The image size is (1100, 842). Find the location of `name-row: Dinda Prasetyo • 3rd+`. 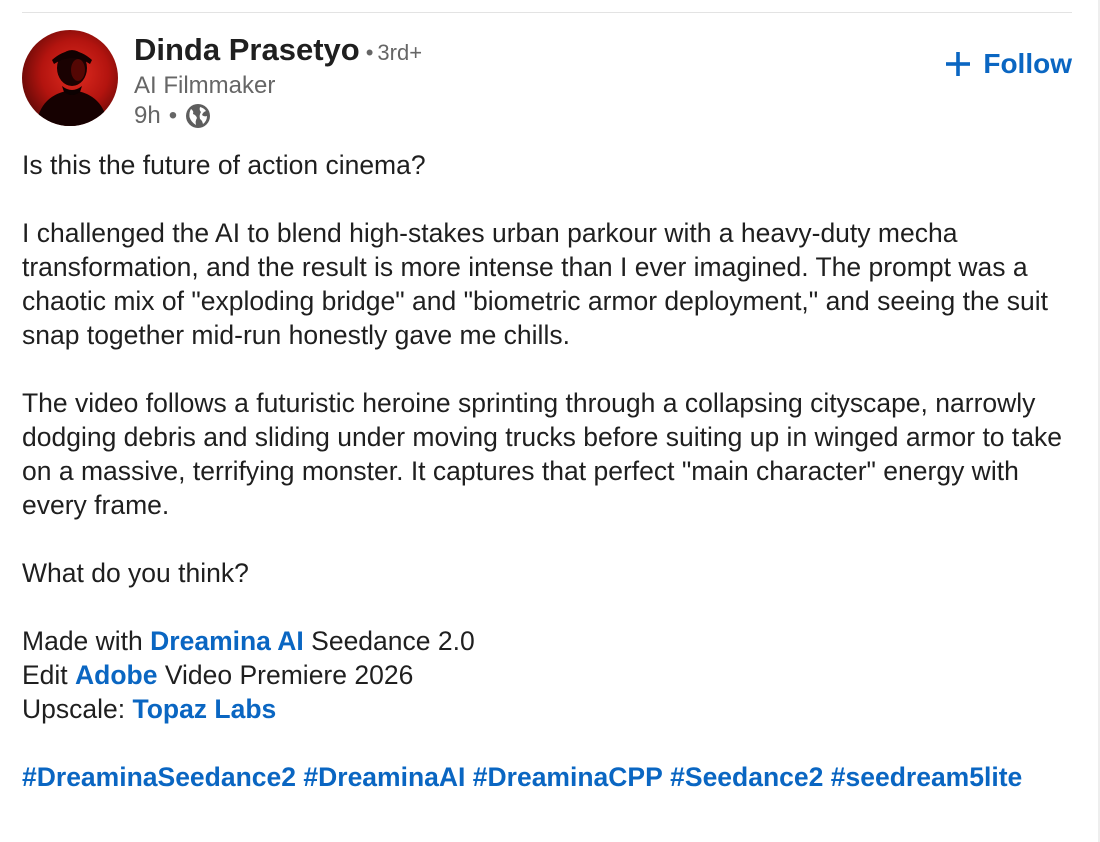

name-row: Dinda Prasetyo • 3rd+ is located at coordinates (278, 50).